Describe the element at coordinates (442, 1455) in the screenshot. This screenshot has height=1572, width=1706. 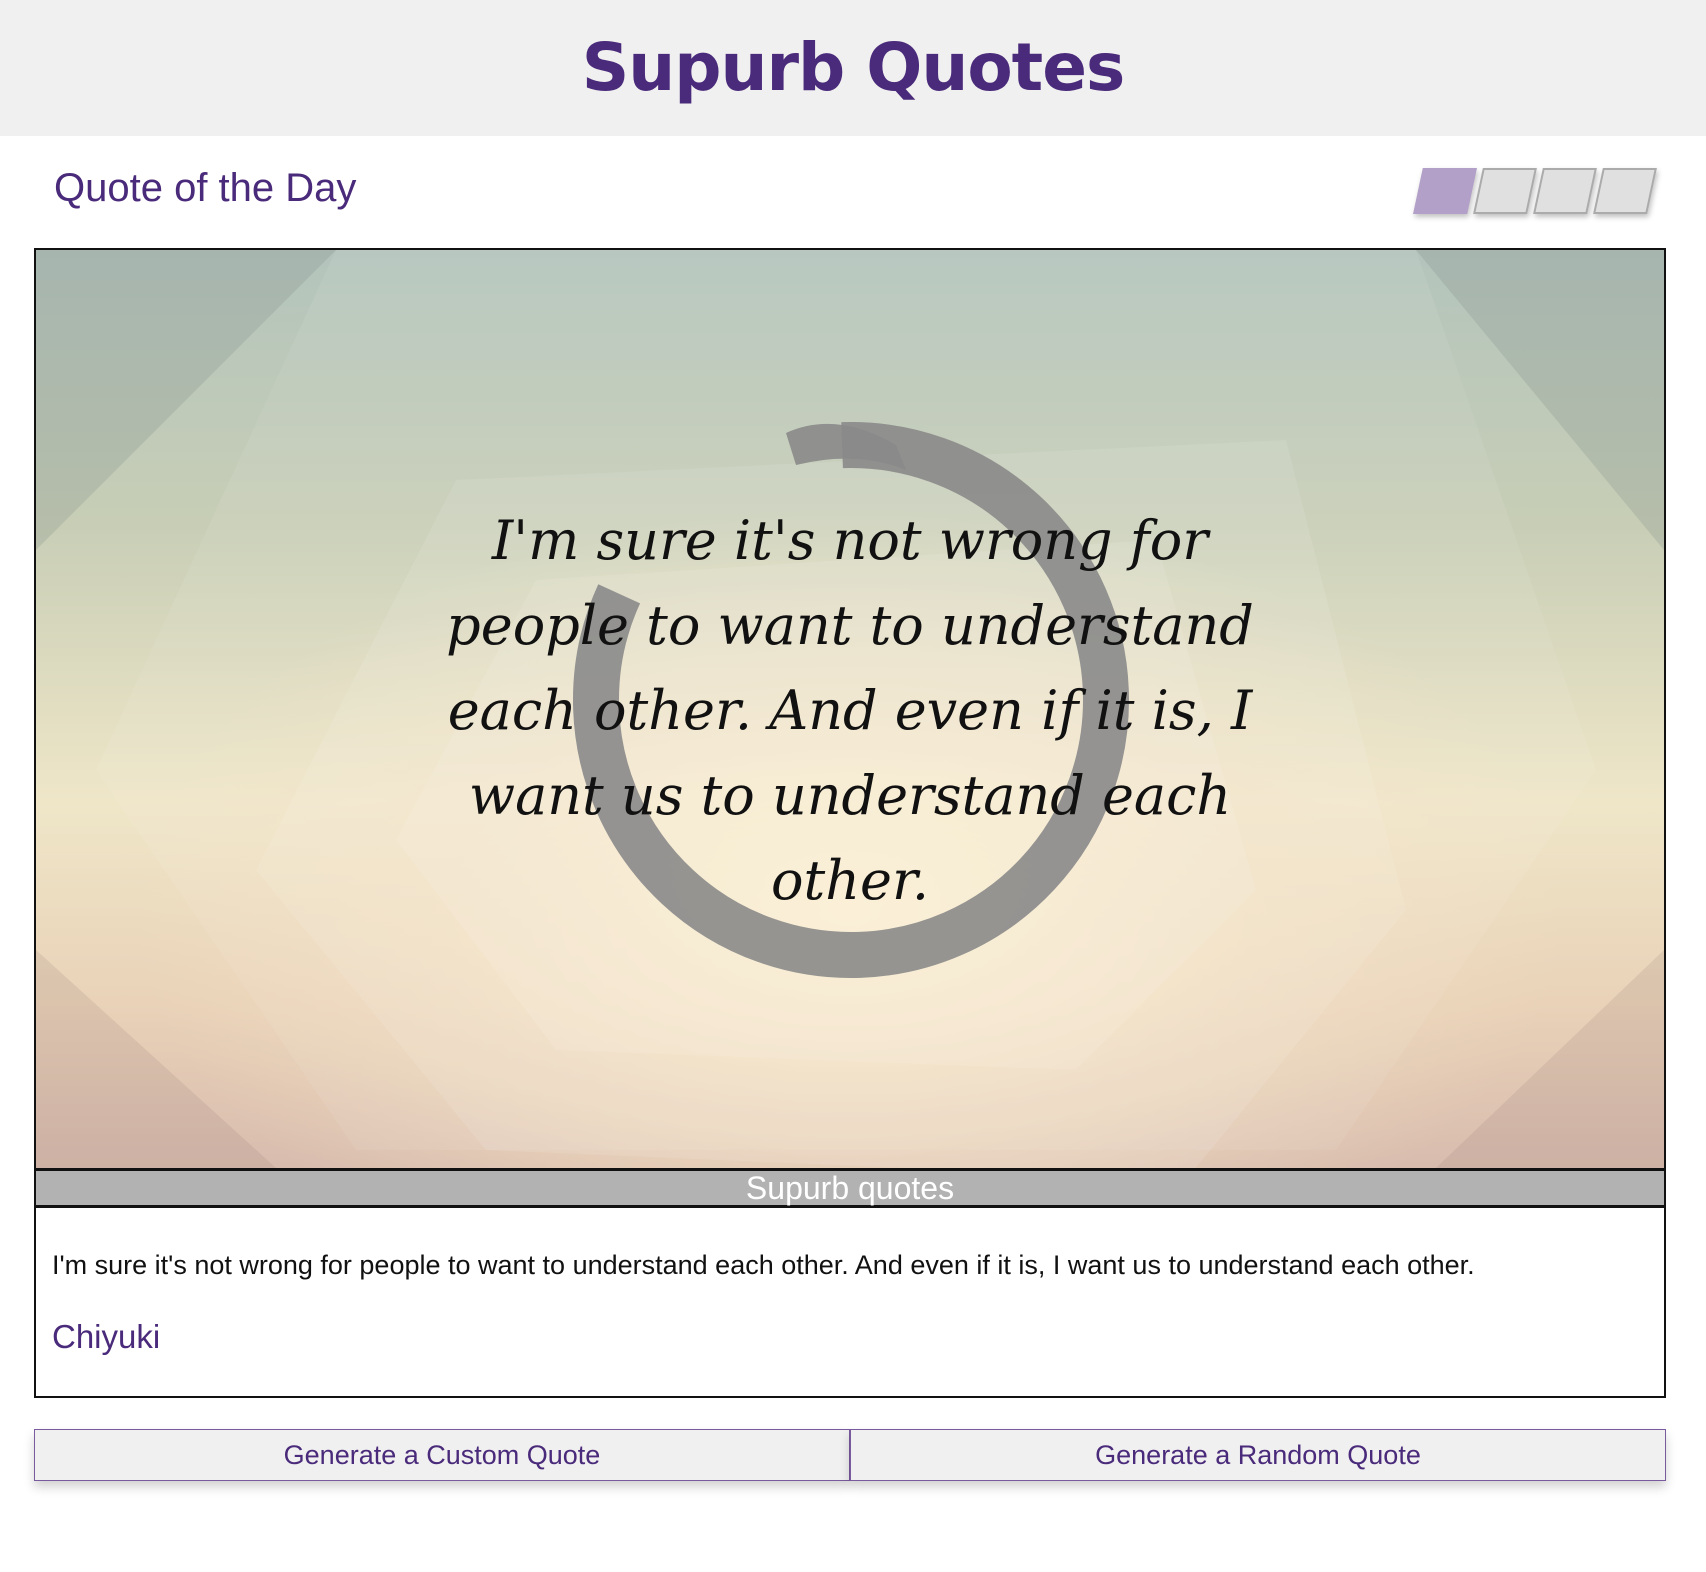
I see `generate-custom-quote-button: Generate a Custom Quote` at that location.